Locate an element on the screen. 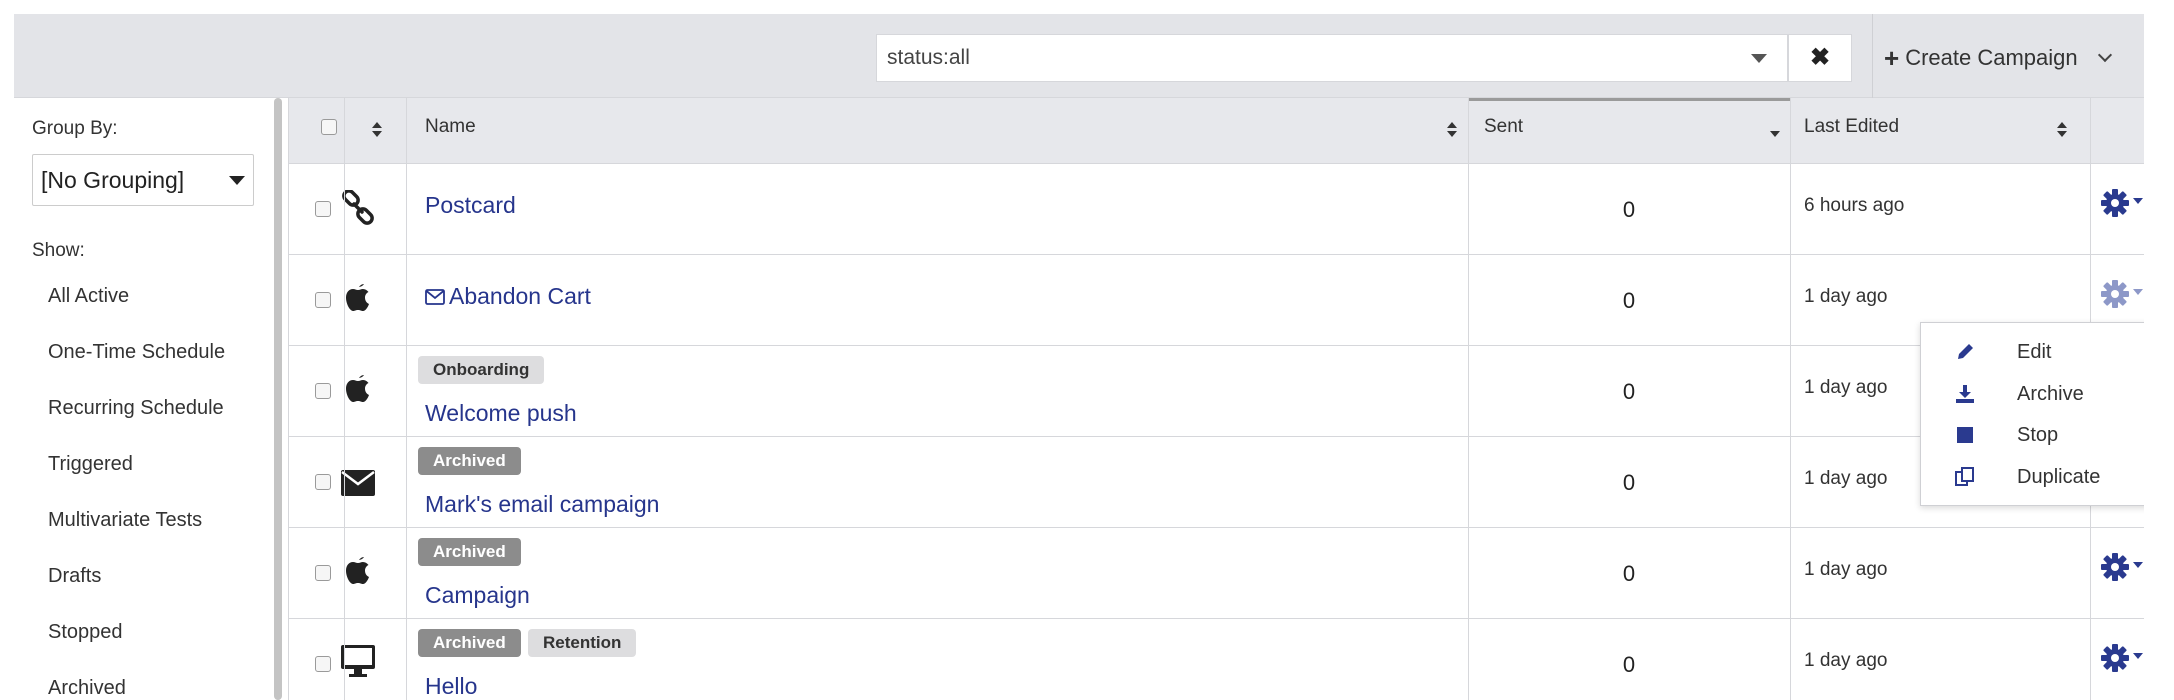 The width and height of the screenshot is (2174, 700). create-campaign-button: + Create Campaign is located at coordinates (1998, 58).